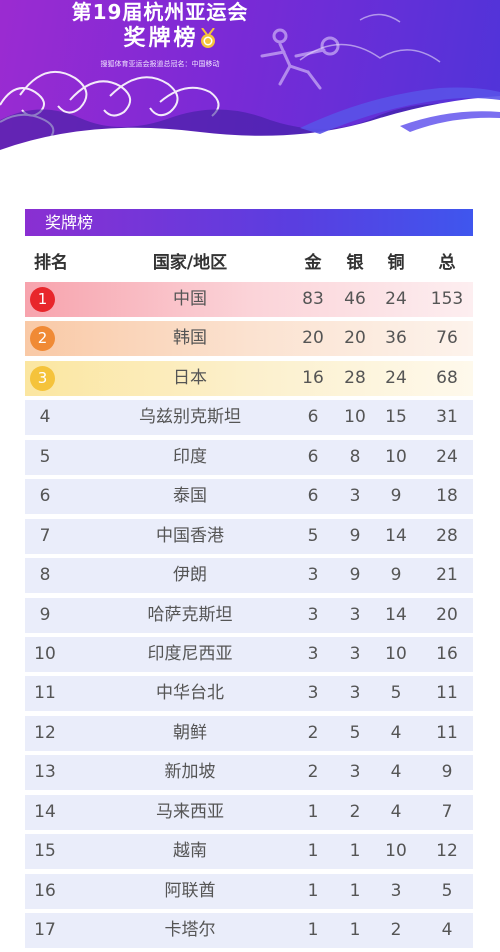  What do you see at coordinates (208, 38) in the screenshot?
I see `medal-icon` at bounding box center [208, 38].